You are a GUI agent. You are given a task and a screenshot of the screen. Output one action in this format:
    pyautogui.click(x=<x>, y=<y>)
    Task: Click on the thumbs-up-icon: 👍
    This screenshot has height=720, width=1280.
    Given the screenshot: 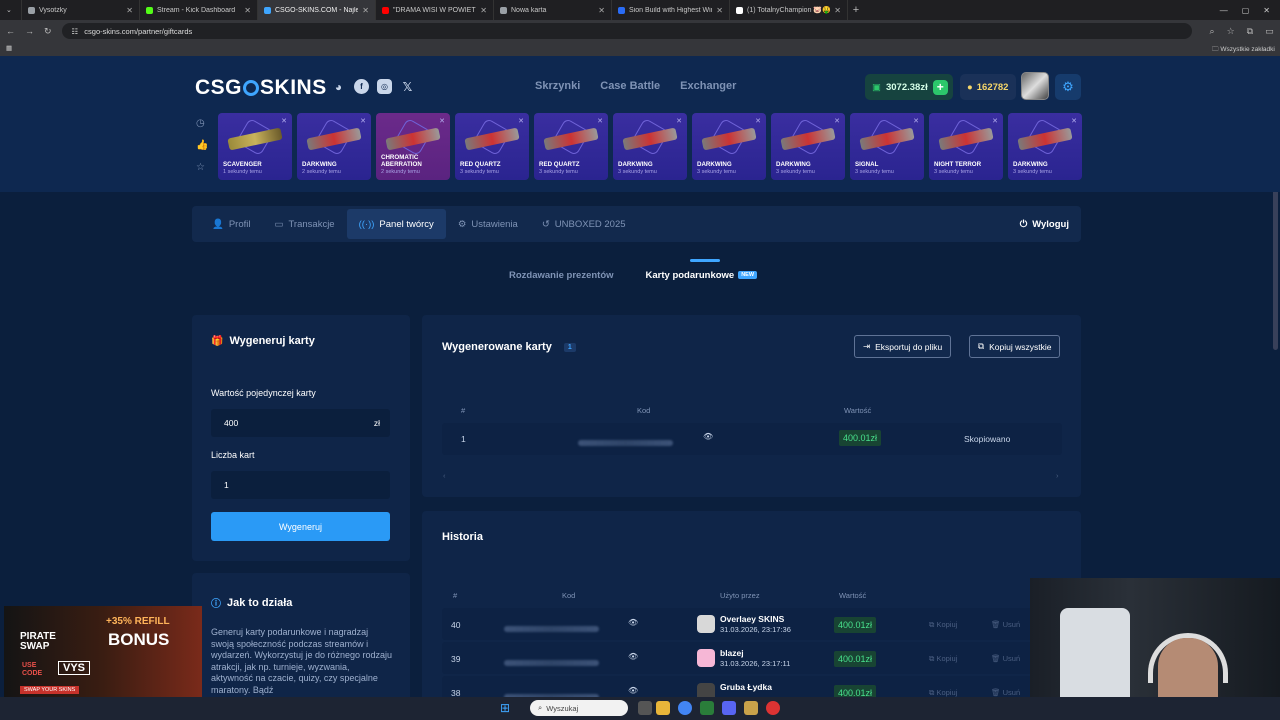 What is the action you would take?
    pyautogui.click(x=202, y=145)
    